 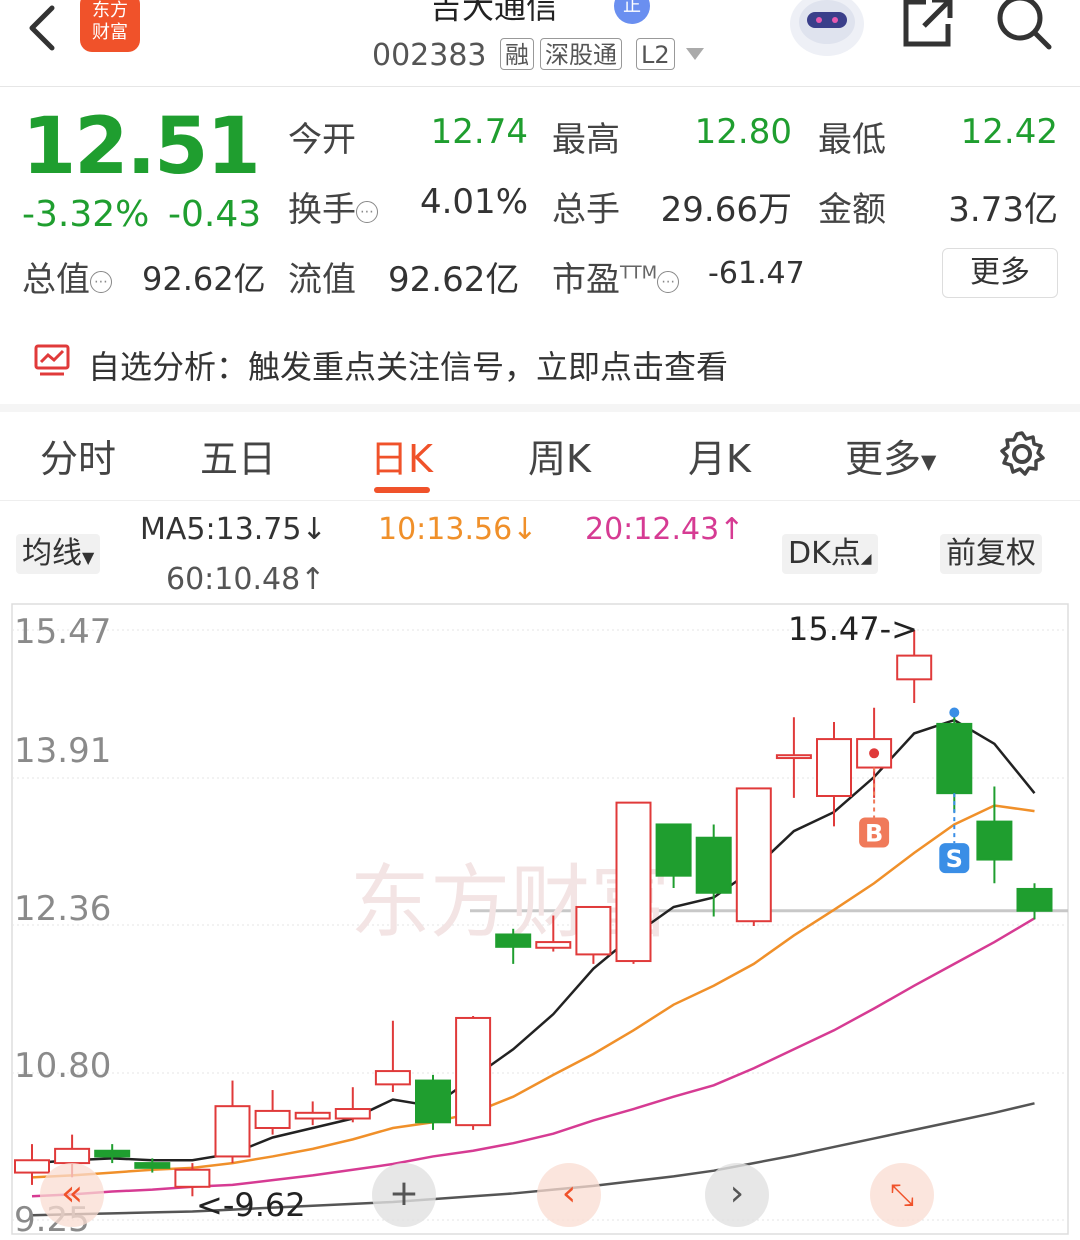 I want to click on amount-value: 3.73亿, so click(x=1003, y=210).